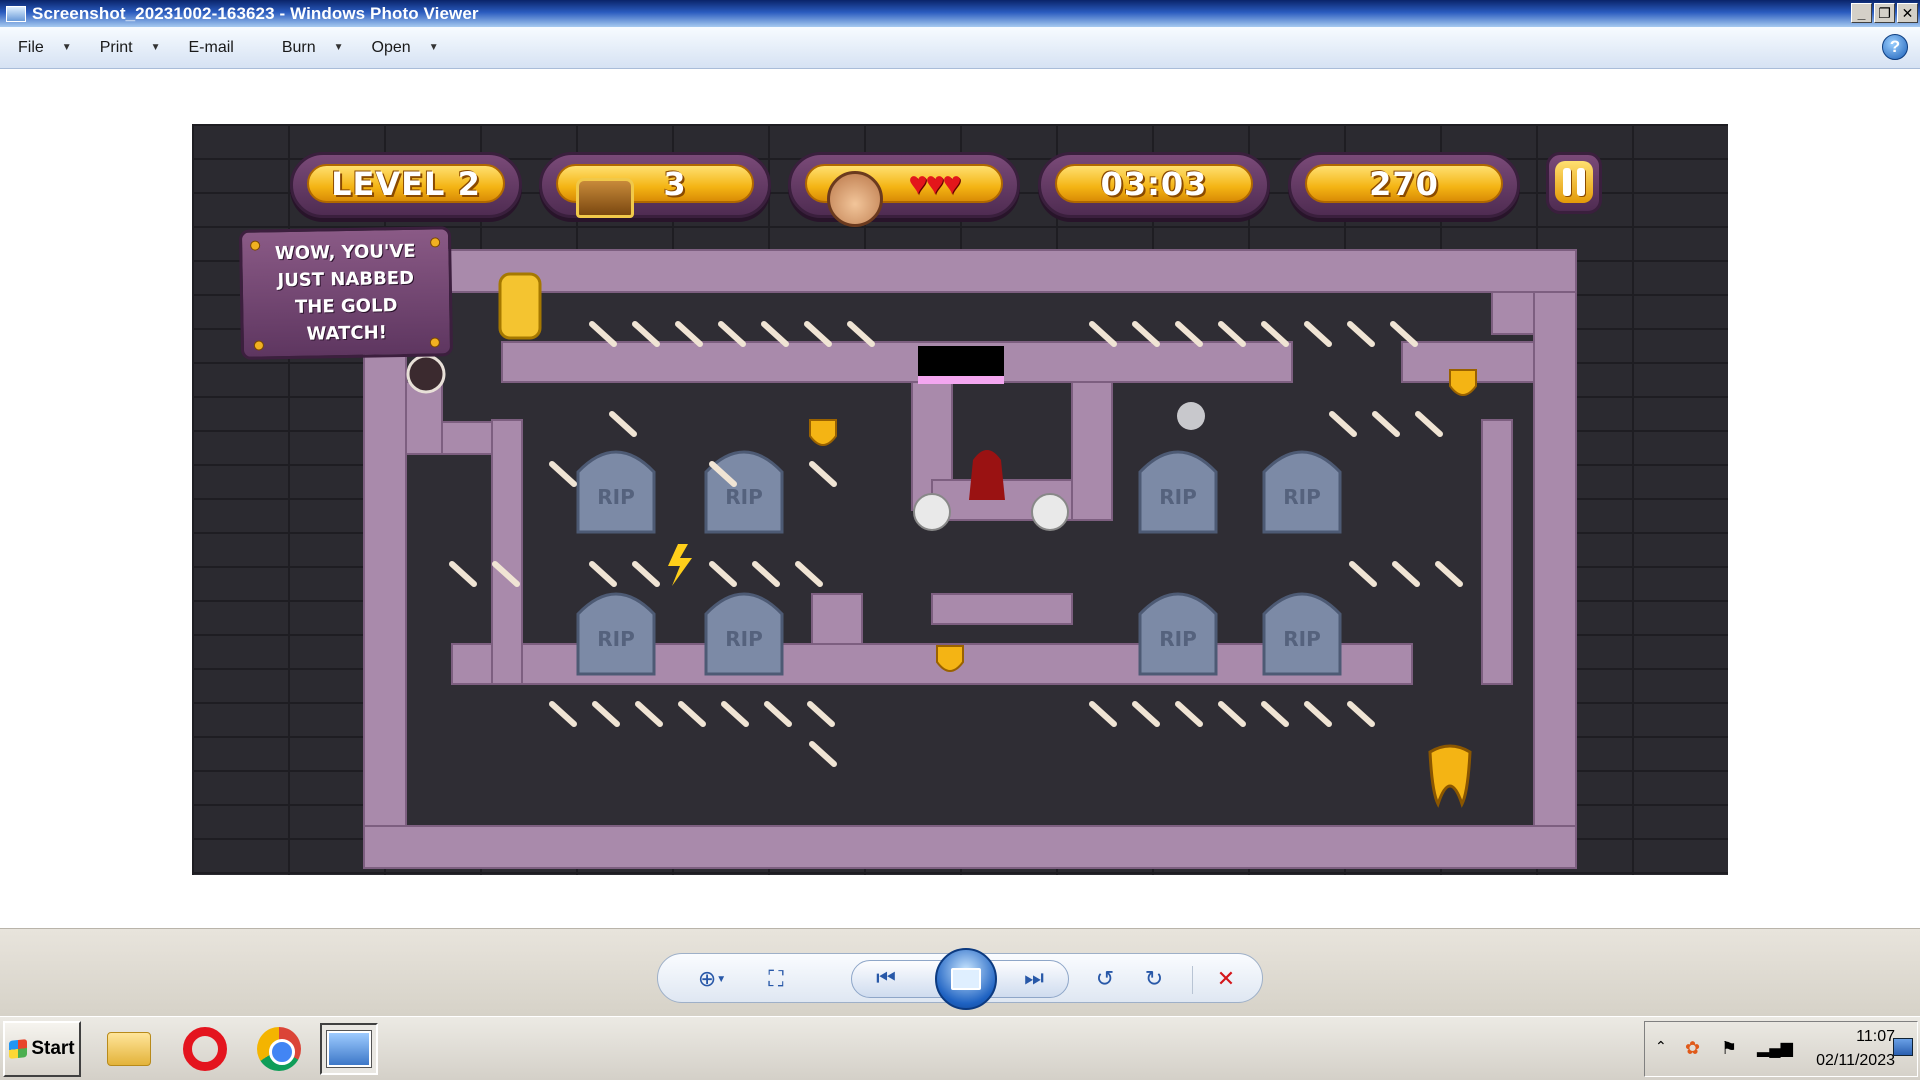 The width and height of the screenshot is (1920, 1080). I want to click on next-icon: ⏭, so click(1034, 978).